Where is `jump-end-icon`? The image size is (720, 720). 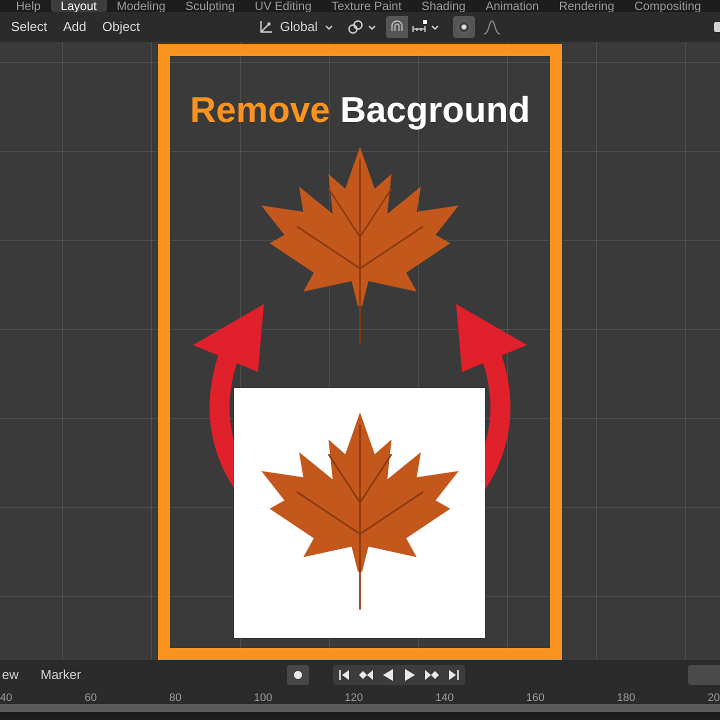
jump-end-icon is located at coordinates (454, 675).